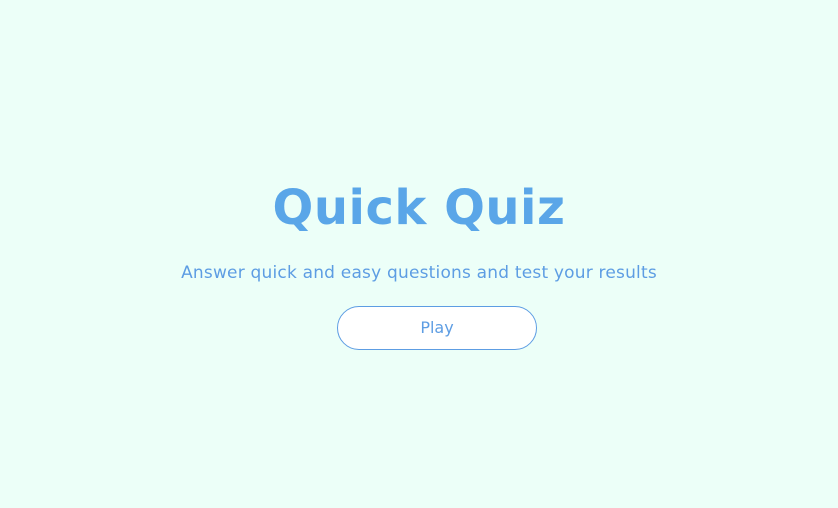  I want to click on quiz-title: Quick Quiz, so click(419, 208).